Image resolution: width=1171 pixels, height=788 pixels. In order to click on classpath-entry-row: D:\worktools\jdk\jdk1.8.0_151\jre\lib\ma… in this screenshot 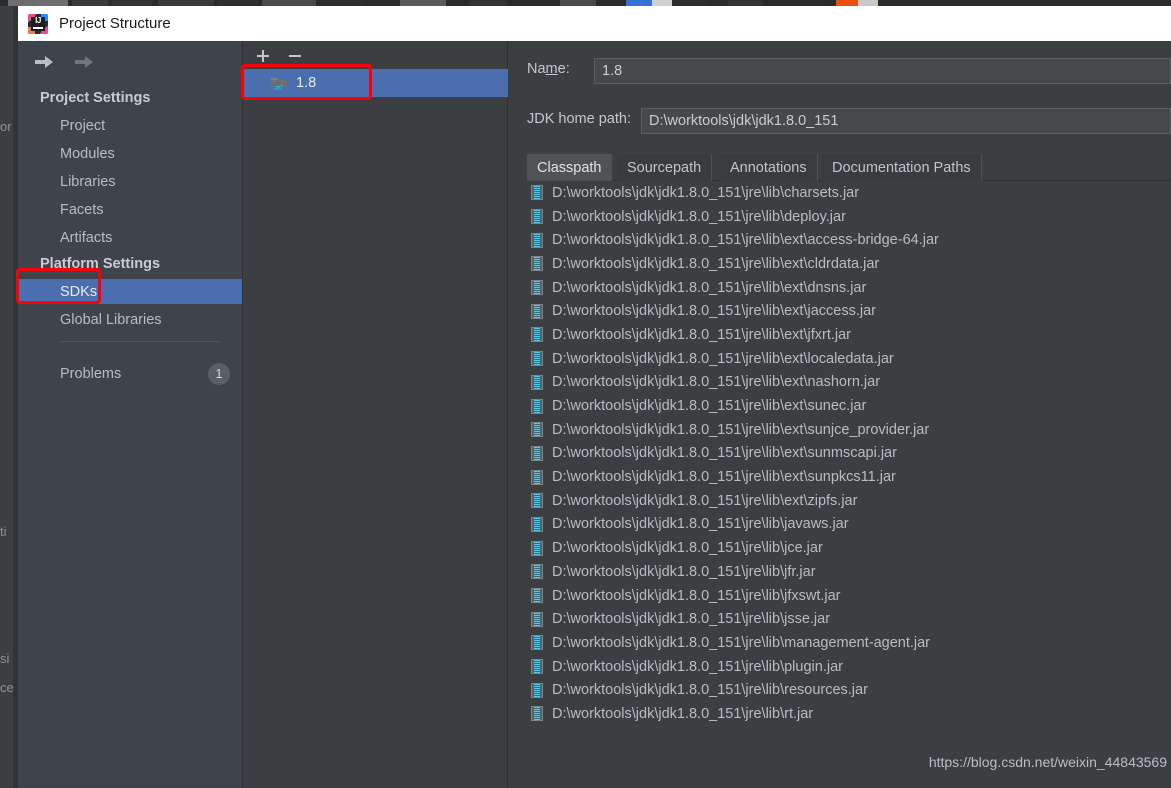, I will do `click(849, 643)`.